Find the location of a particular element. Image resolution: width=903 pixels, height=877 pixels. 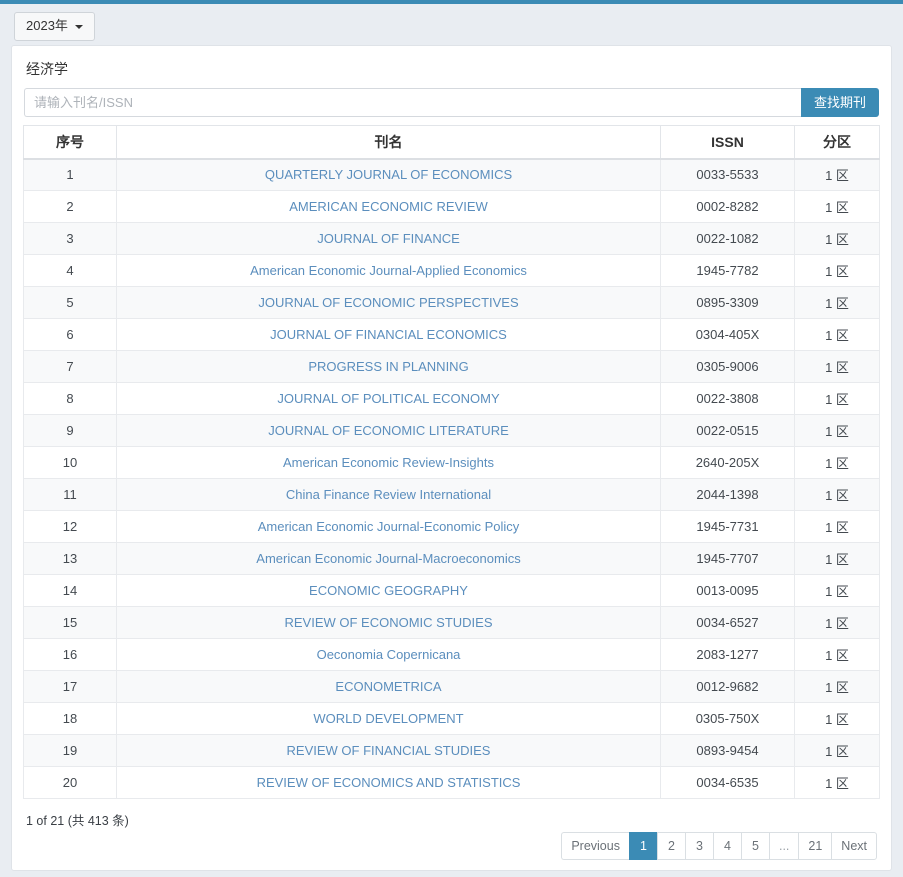

journal-link: JOURNAL OF FINANCIAL ECONOMICS is located at coordinates (388, 334).